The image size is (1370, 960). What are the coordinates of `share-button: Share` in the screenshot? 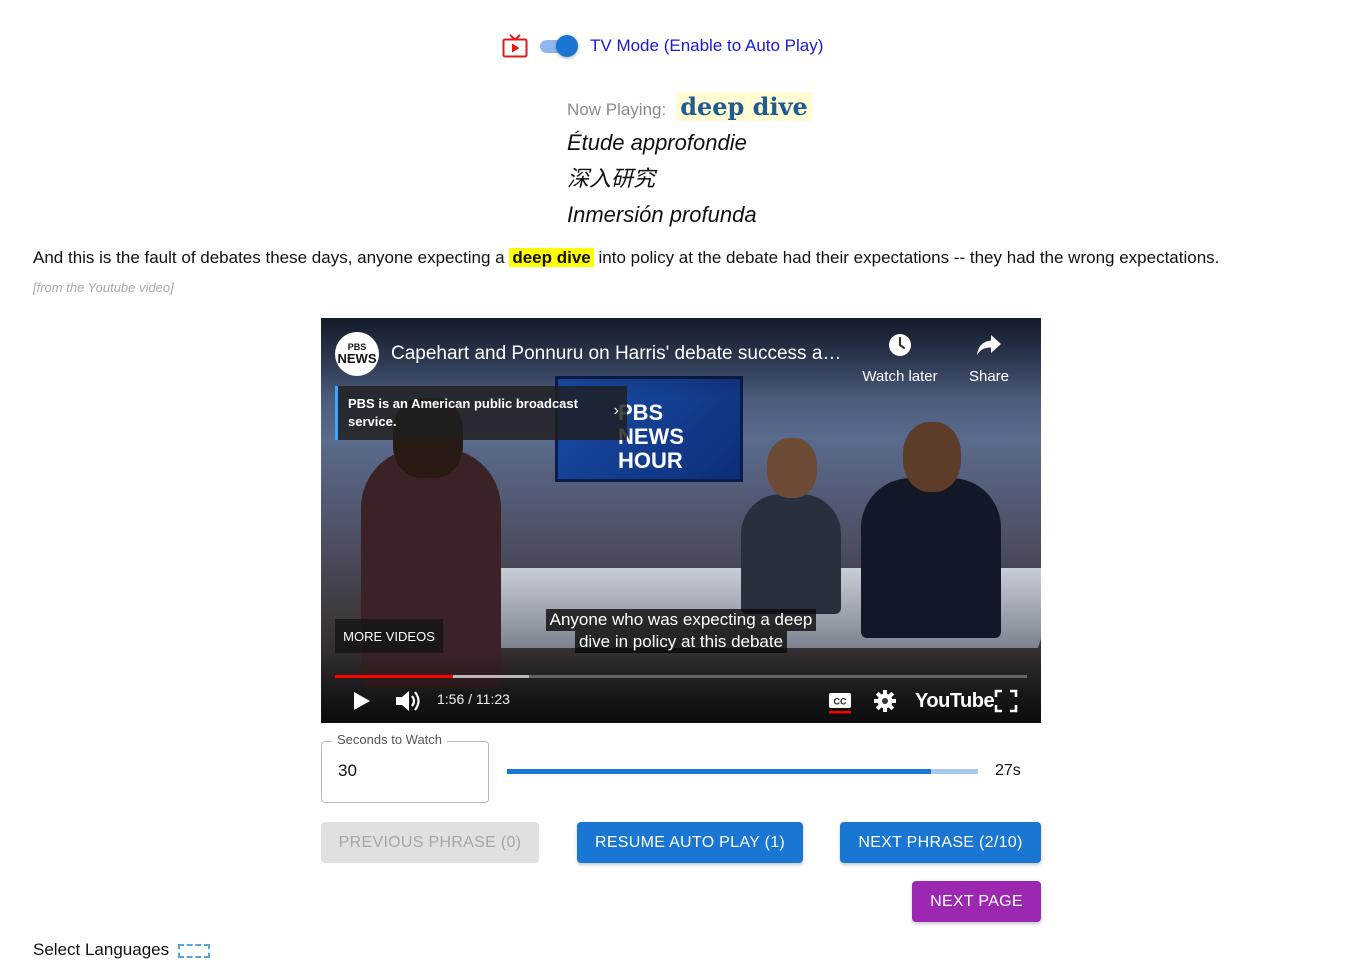 It's located at (989, 358).